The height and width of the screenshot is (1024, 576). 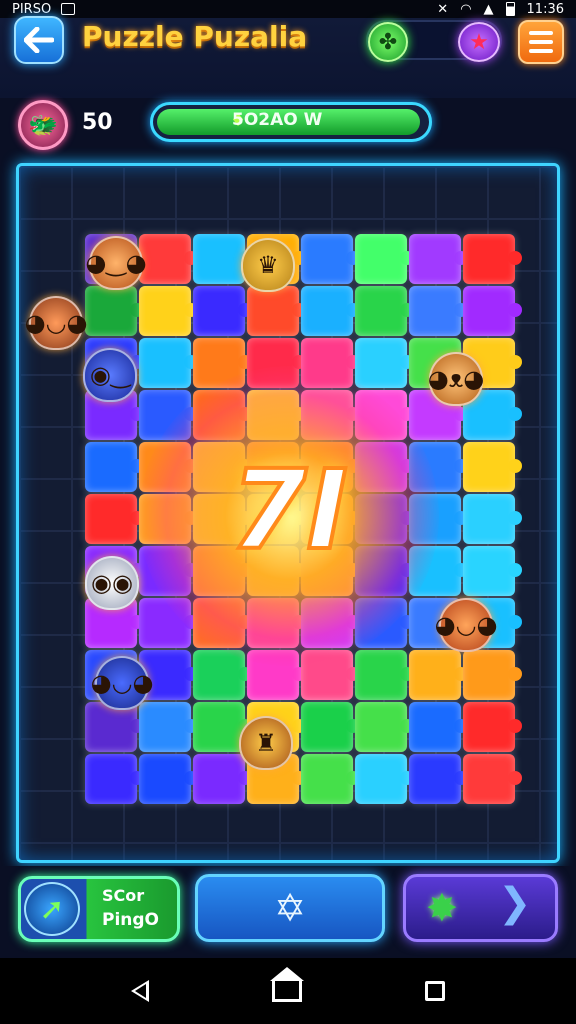 I want to click on player-avatar: 🐲, so click(x=43, y=125).